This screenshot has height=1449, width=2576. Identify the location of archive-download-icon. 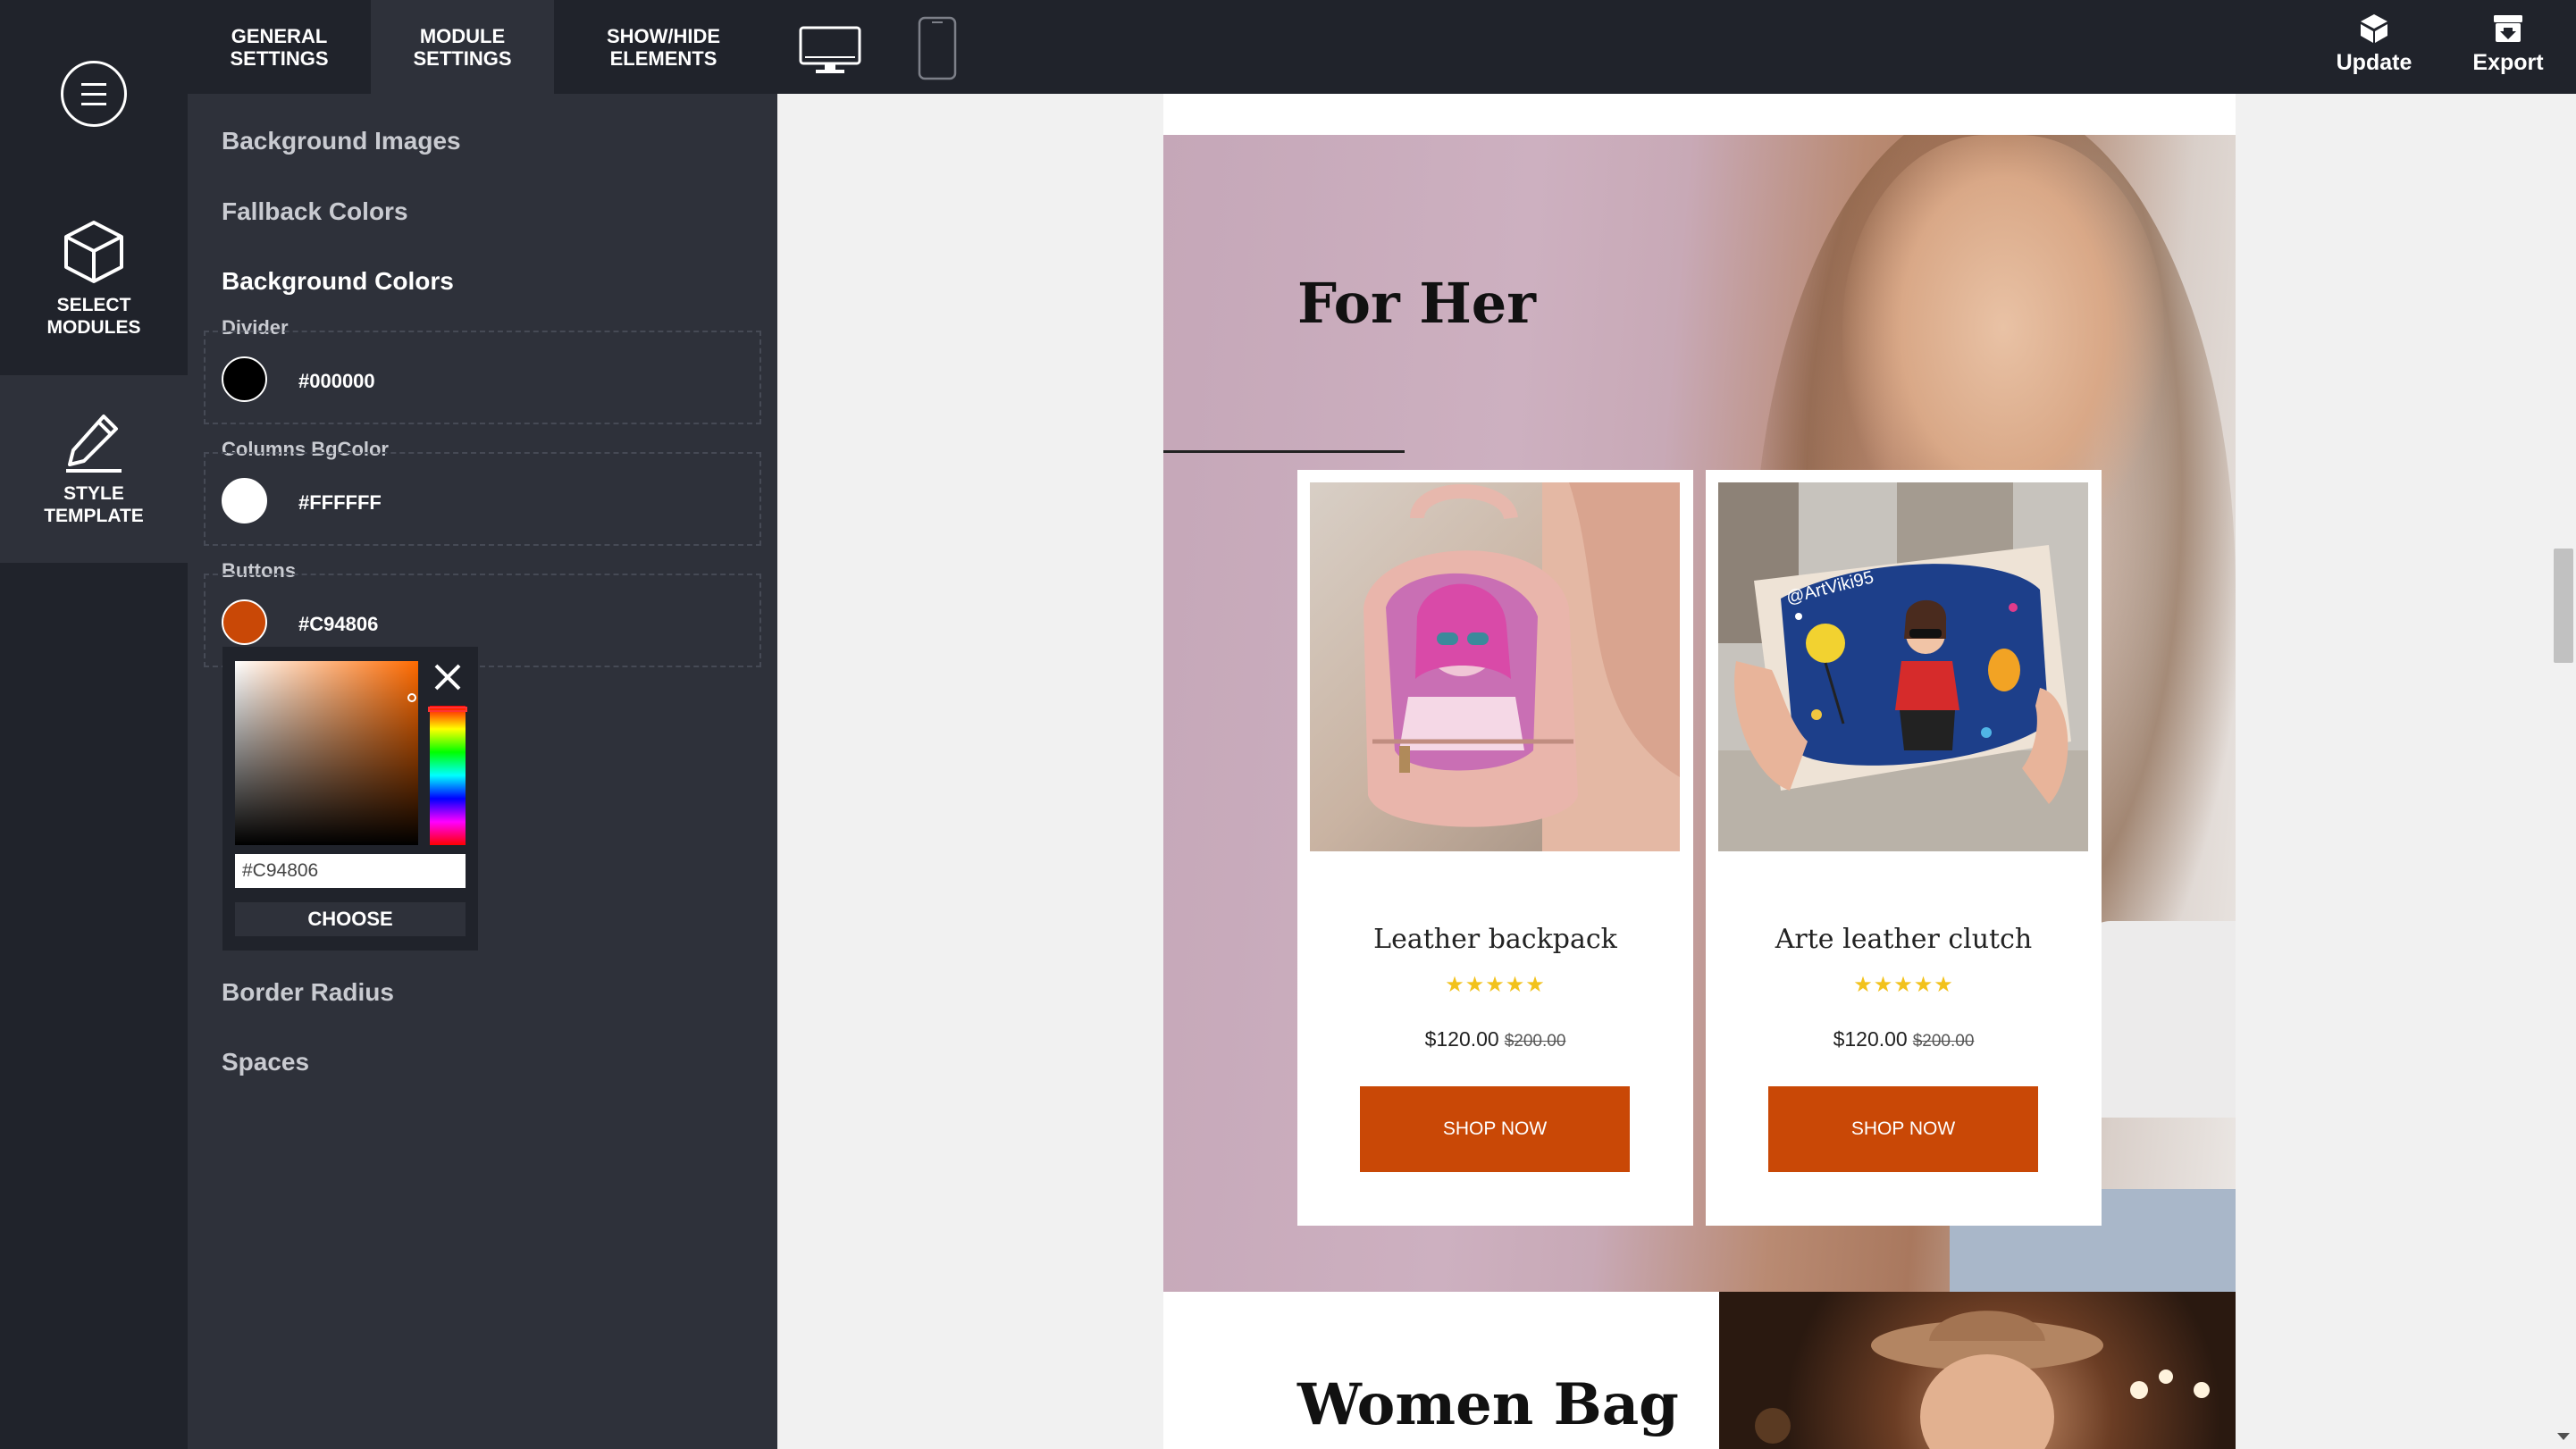
(2508, 28).